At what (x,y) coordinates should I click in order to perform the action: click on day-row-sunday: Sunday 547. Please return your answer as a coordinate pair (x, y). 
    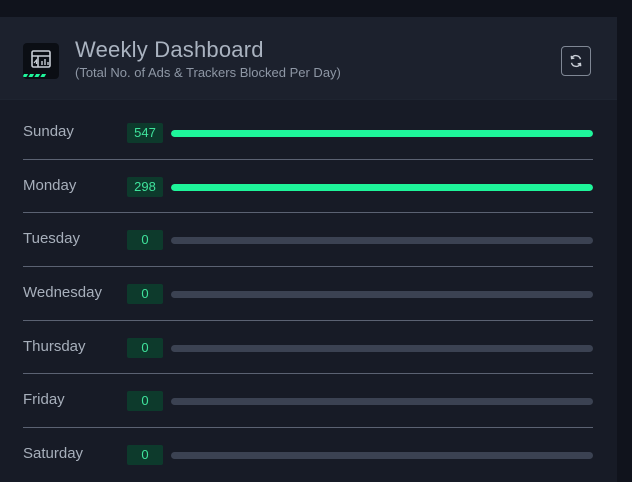
    Looking at the image, I should click on (308, 133).